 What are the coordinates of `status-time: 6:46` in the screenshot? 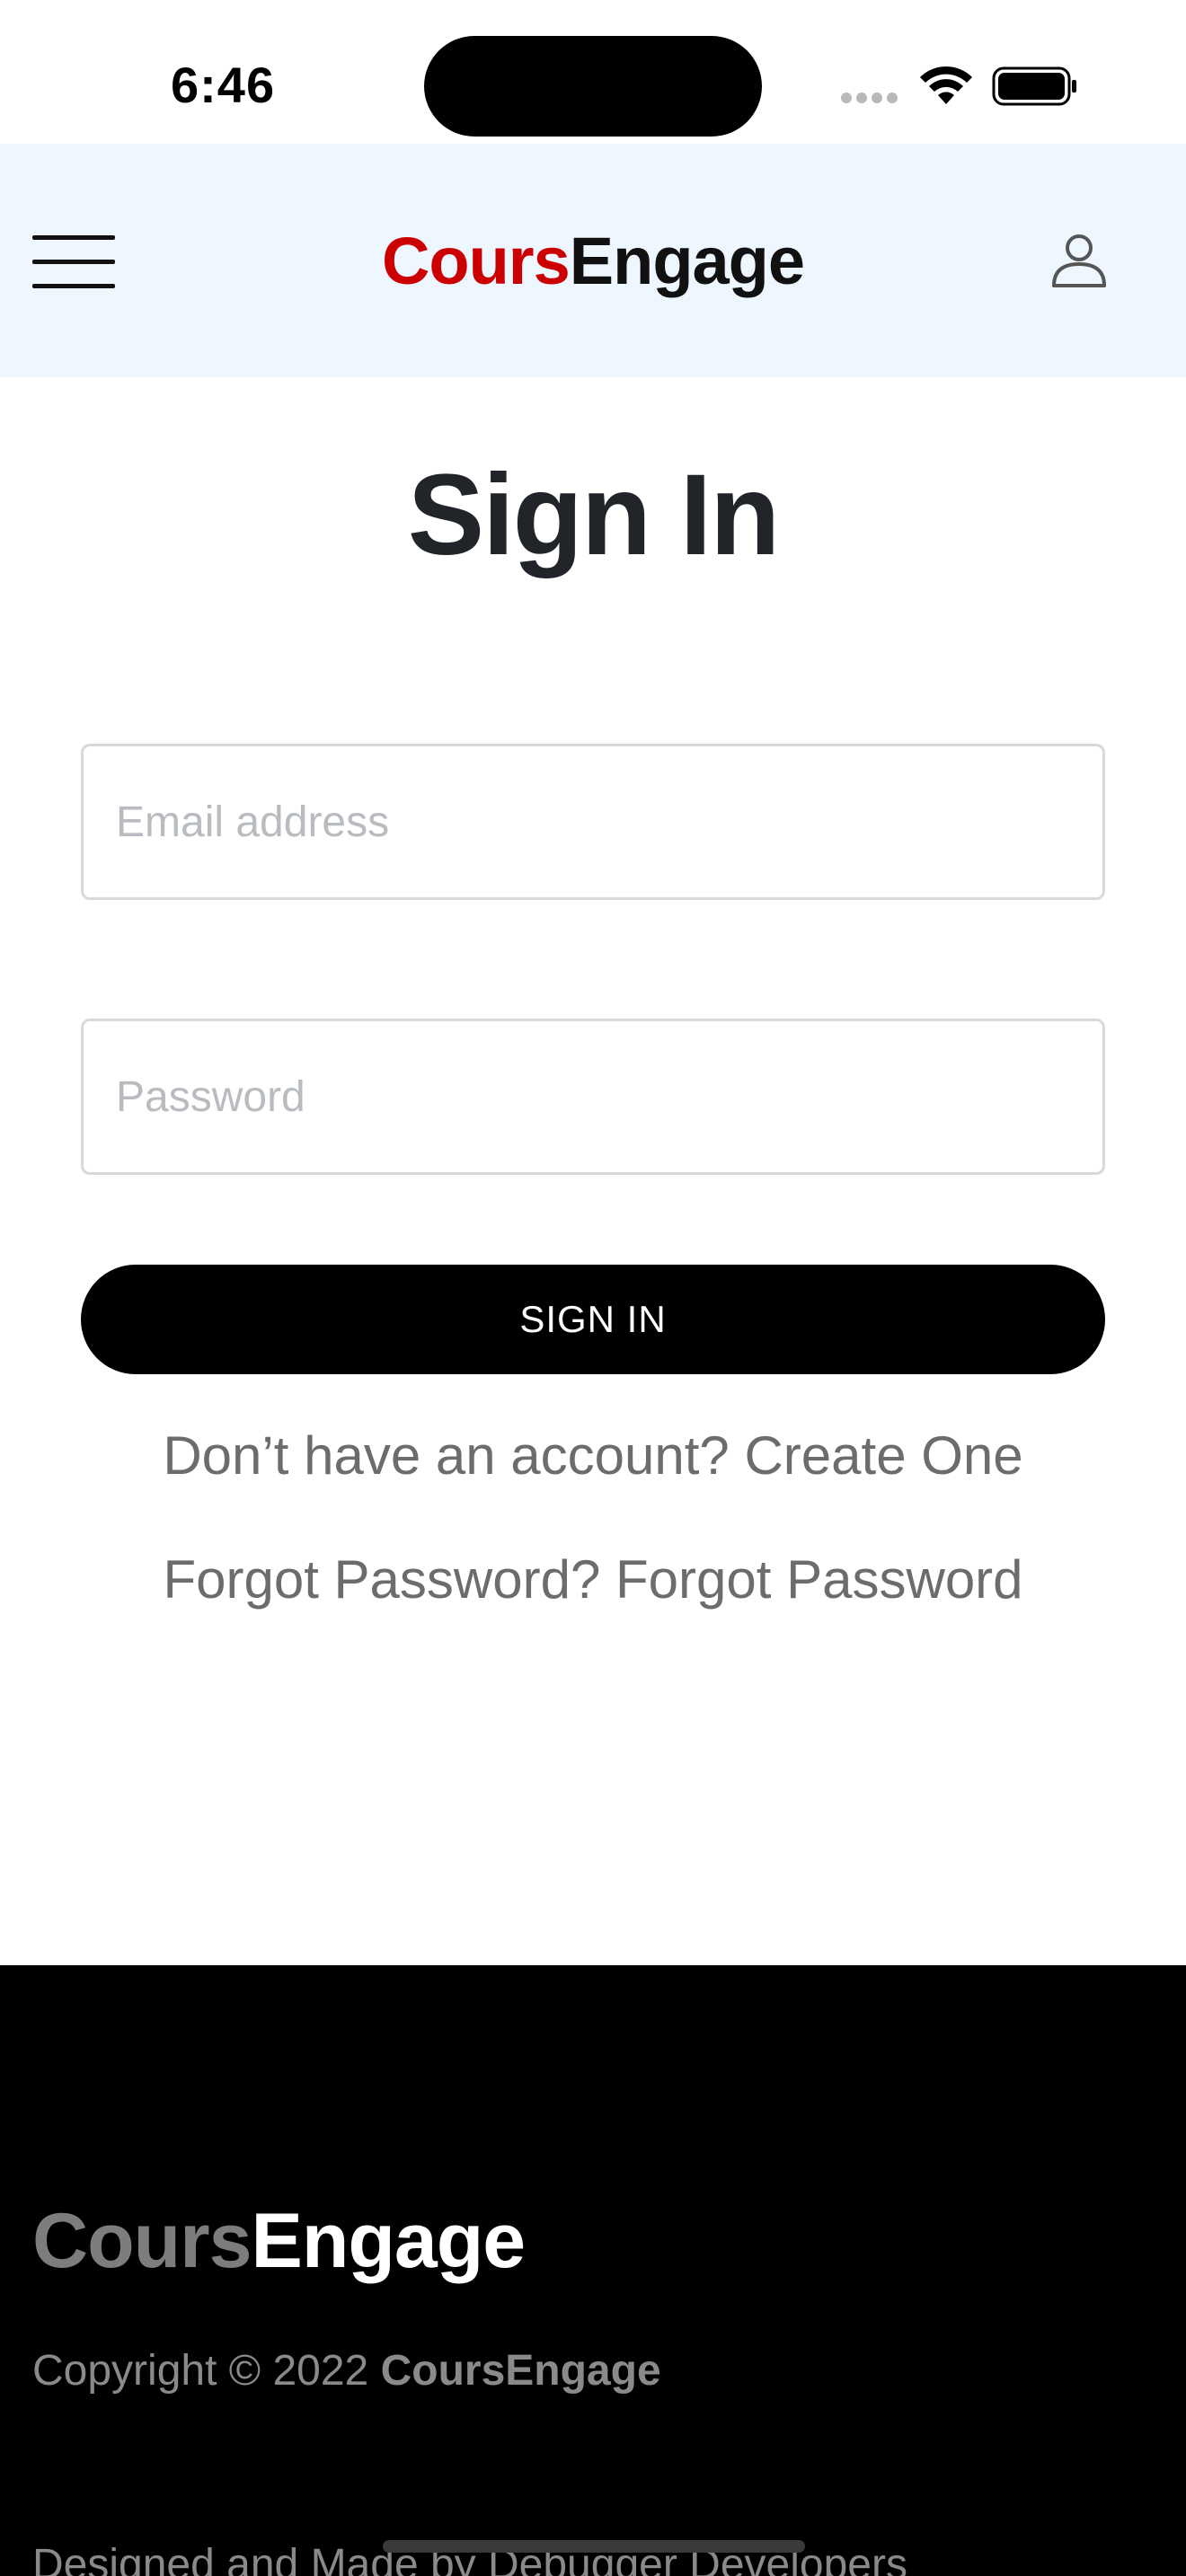 It's located at (223, 85).